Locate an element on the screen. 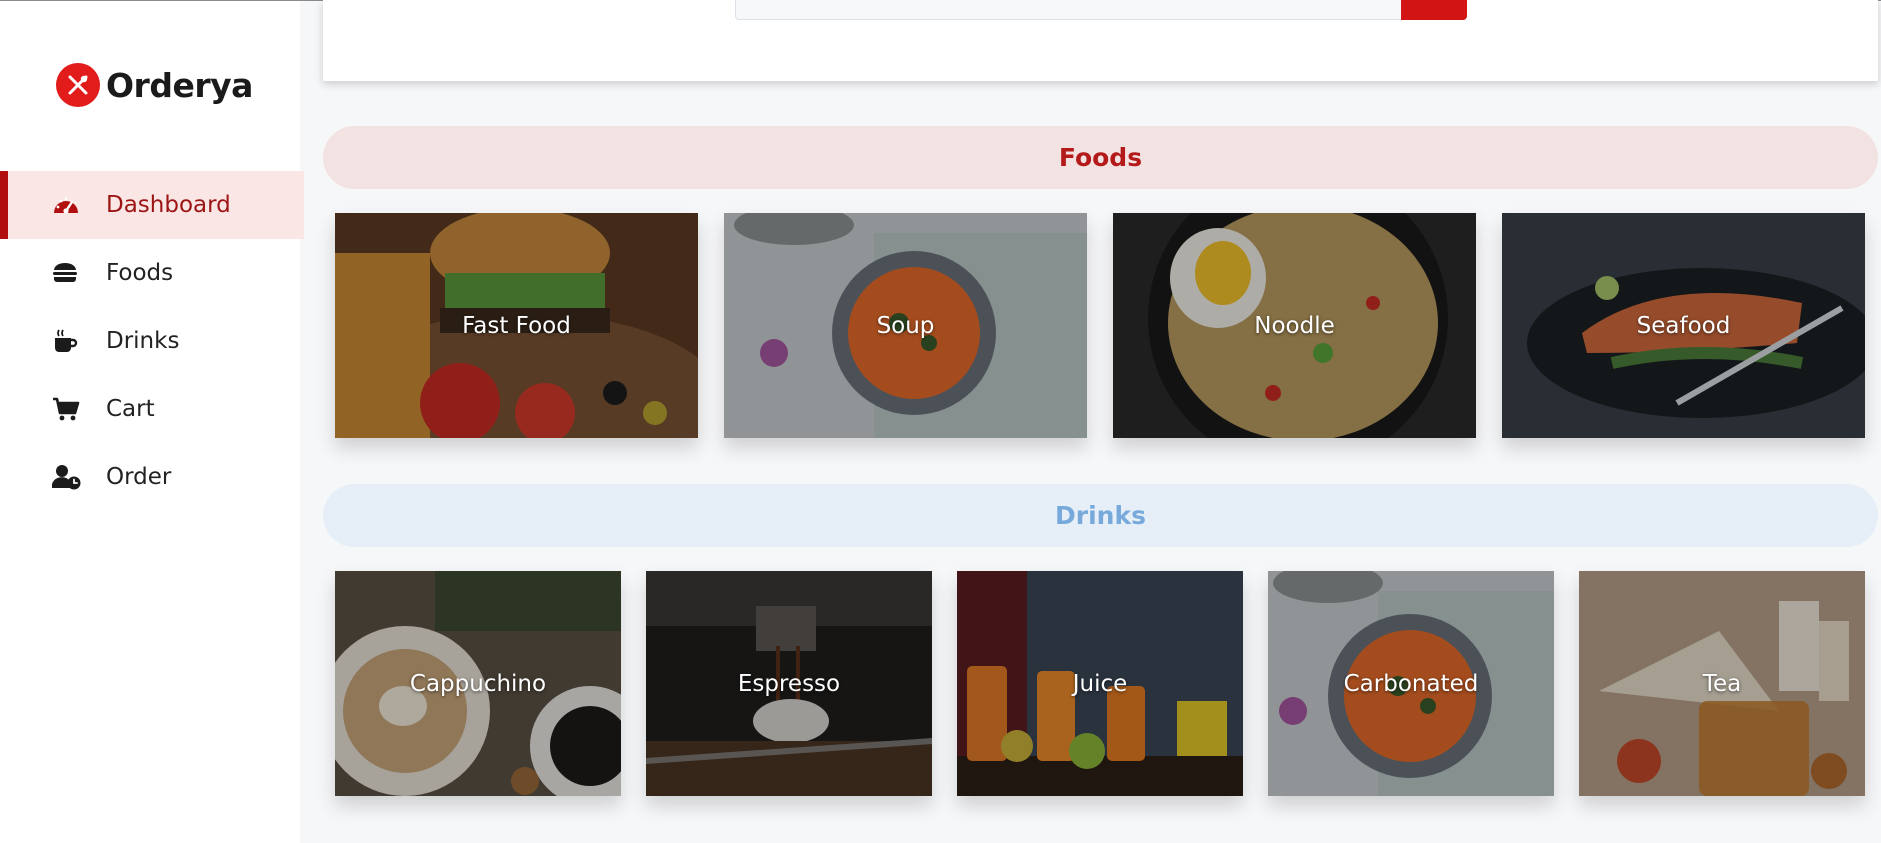 The width and height of the screenshot is (1881, 843). card-label: Fast Food is located at coordinates (516, 325).